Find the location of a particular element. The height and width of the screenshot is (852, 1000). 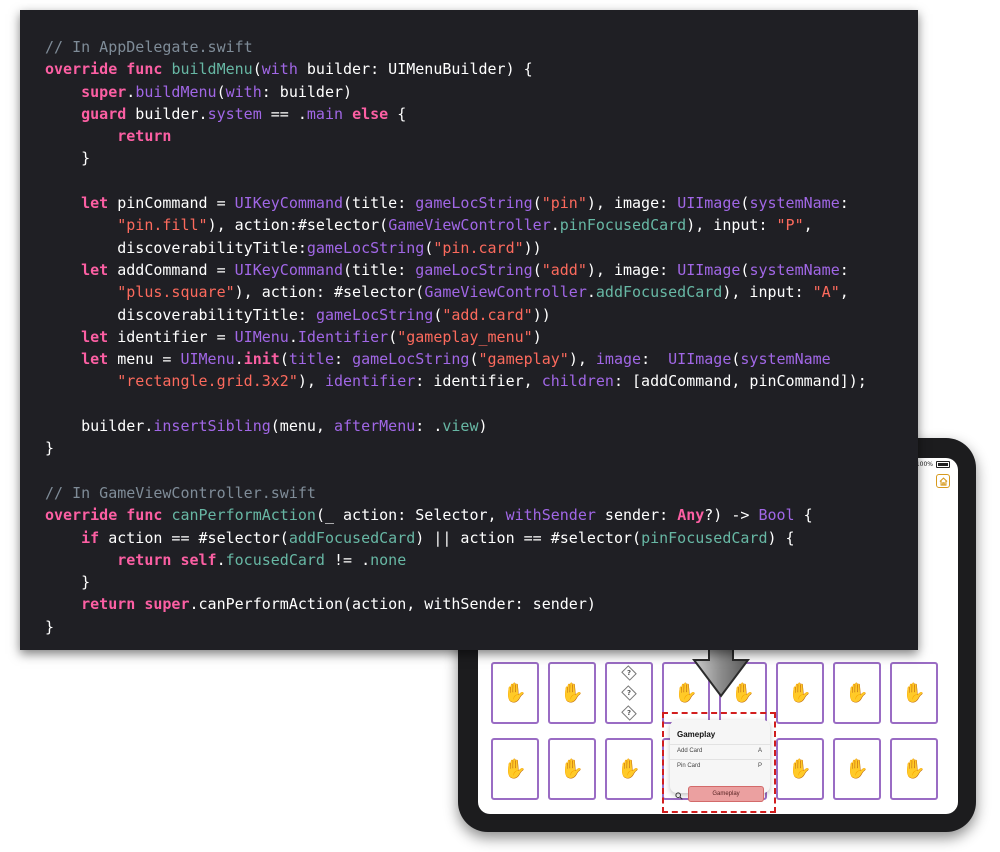

code-token: discoverabilityTitle: is located at coordinates (176, 247).